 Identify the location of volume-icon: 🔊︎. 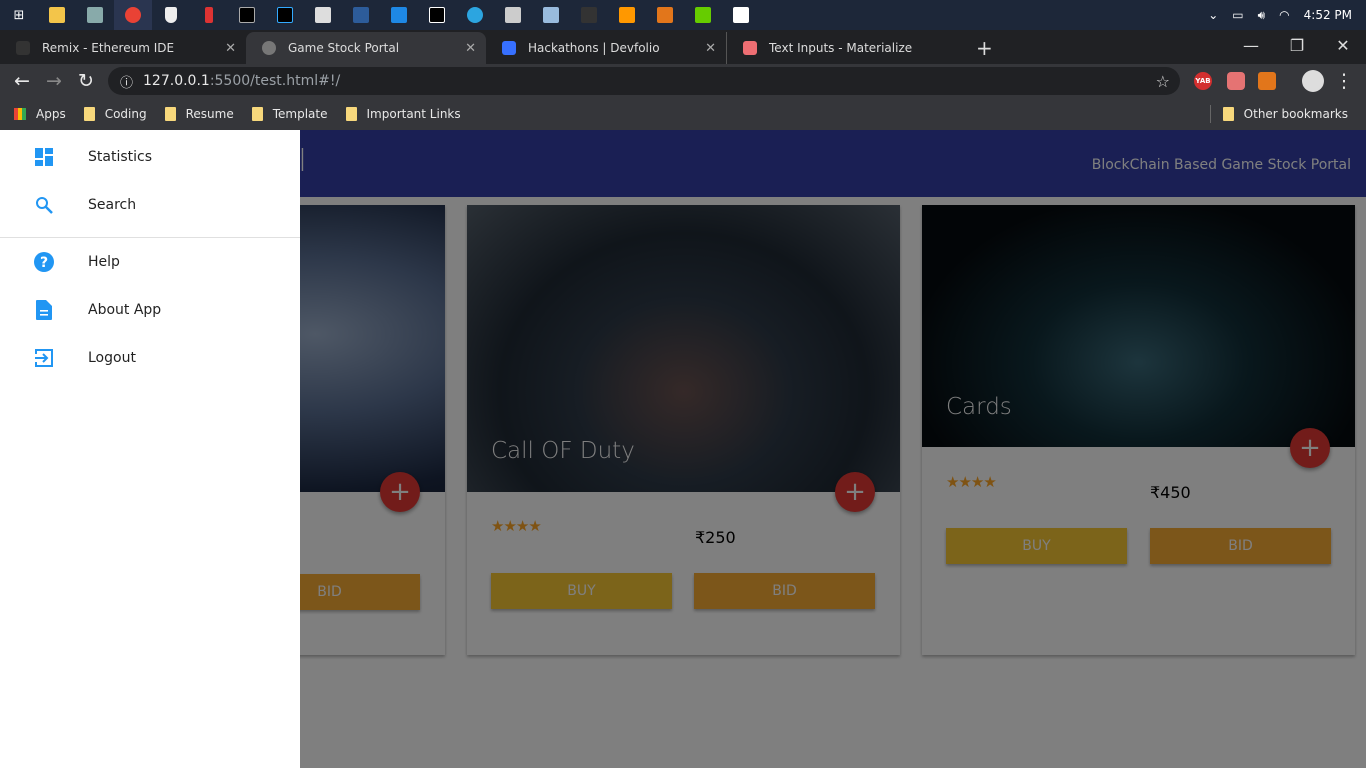
(1262, 15).